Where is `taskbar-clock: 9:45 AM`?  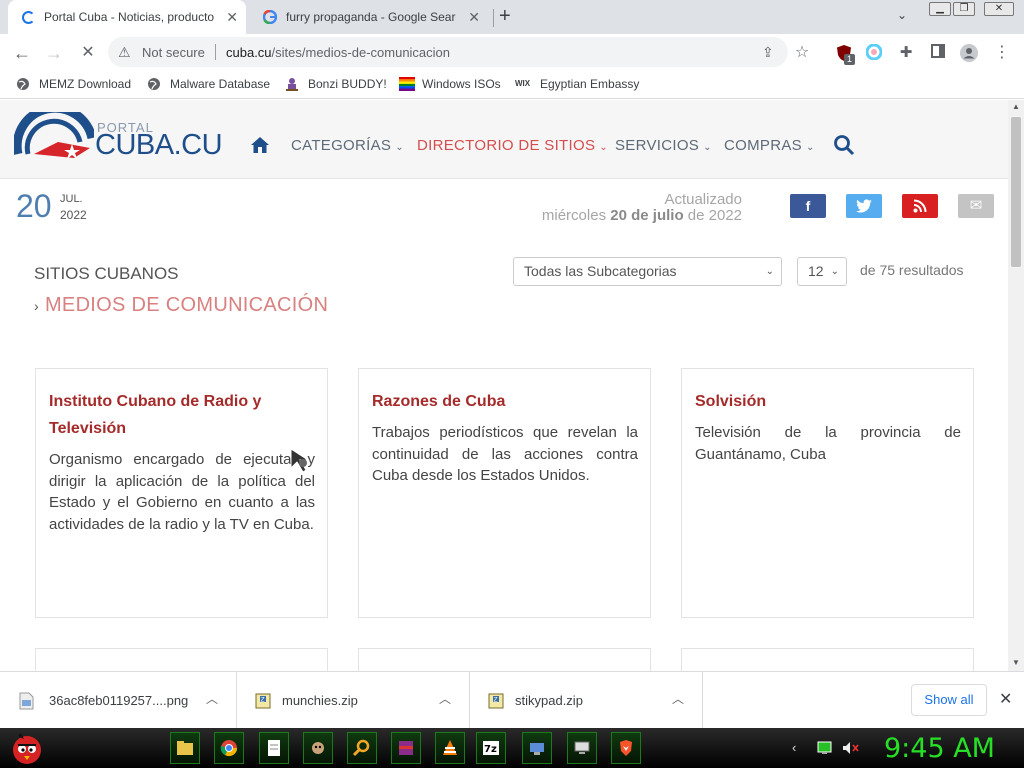
taskbar-clock: 9:45 AM is located at coordinates (939, 748).